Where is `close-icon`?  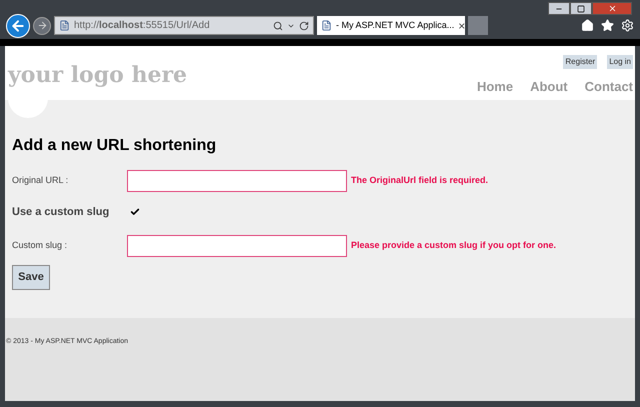 close-icon is located at coordinates (612, 8).